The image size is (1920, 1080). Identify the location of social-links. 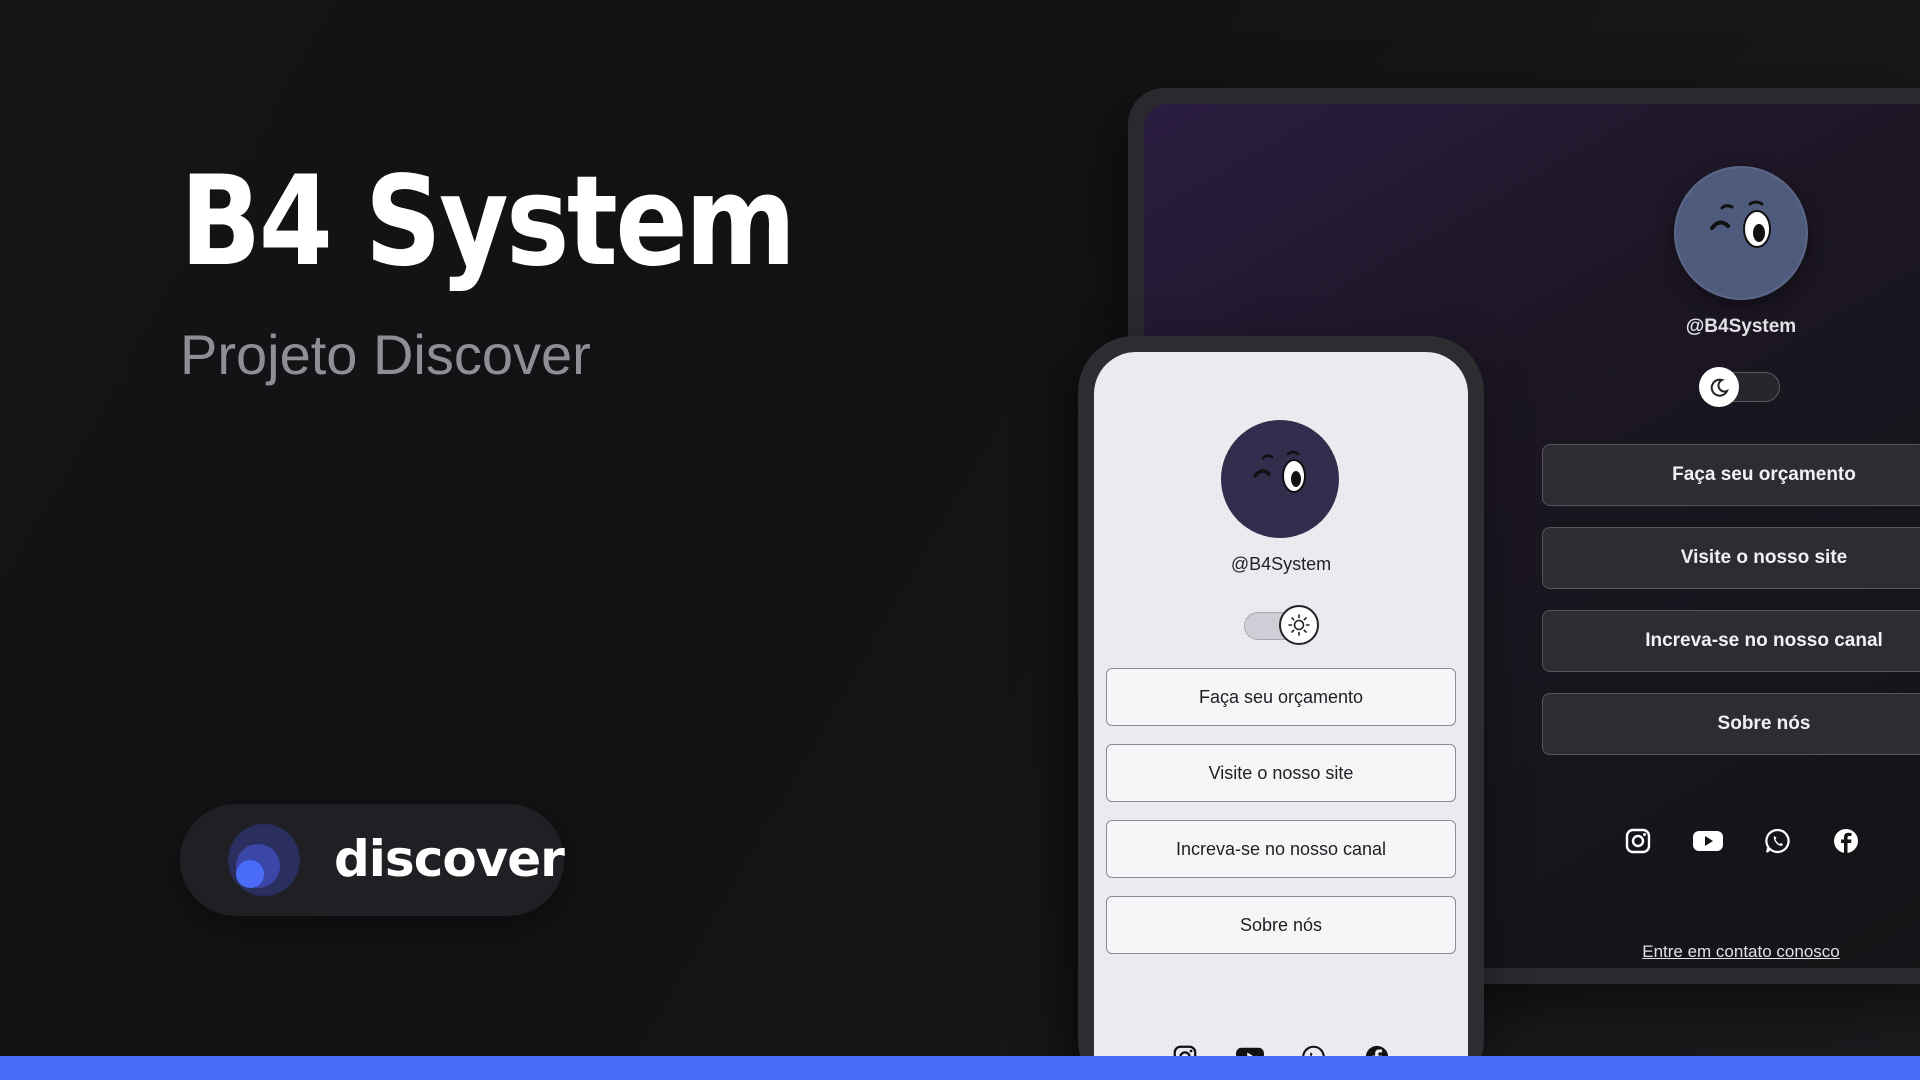
(1742, 841).